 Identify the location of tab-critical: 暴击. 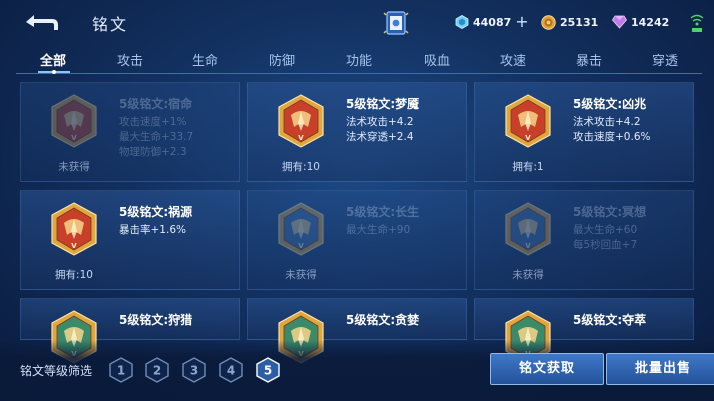
(589, 59).